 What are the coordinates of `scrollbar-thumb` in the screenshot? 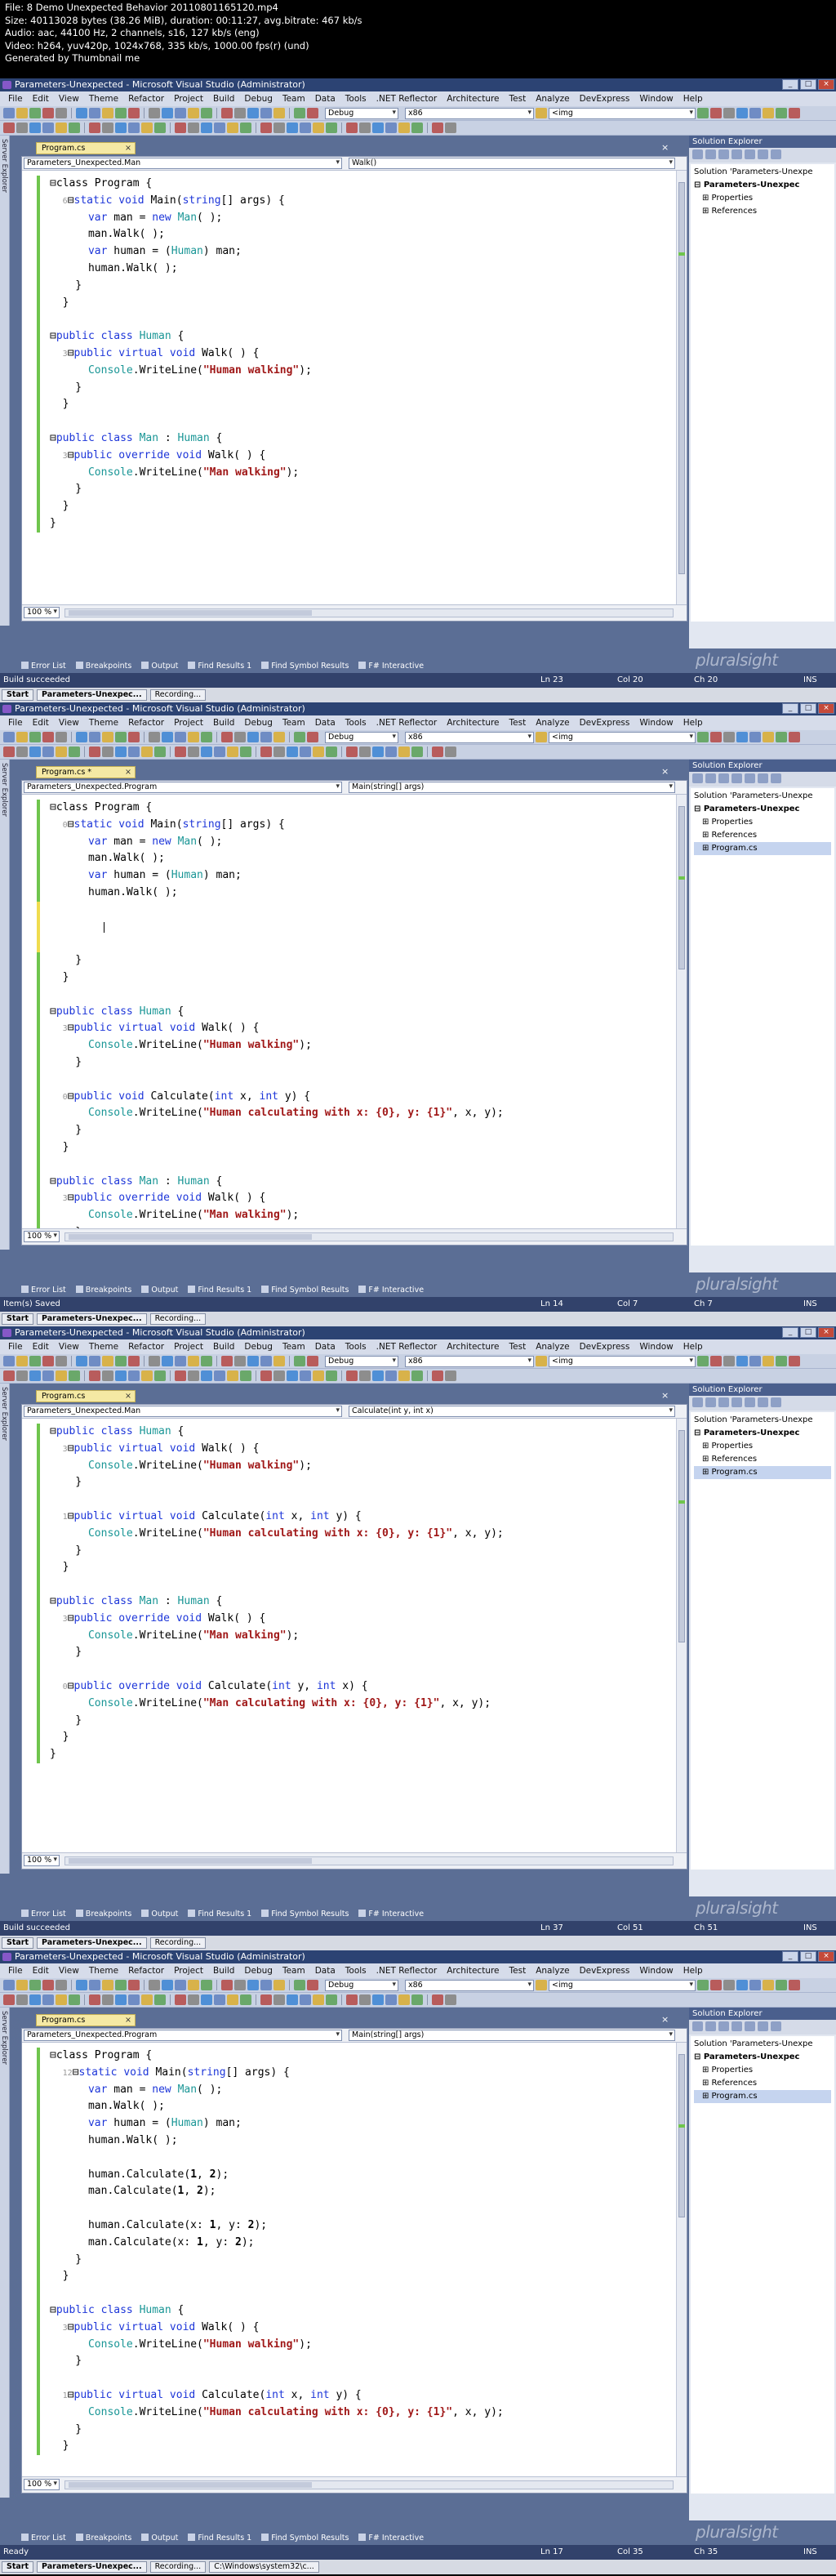 It's located at (190, 2485).